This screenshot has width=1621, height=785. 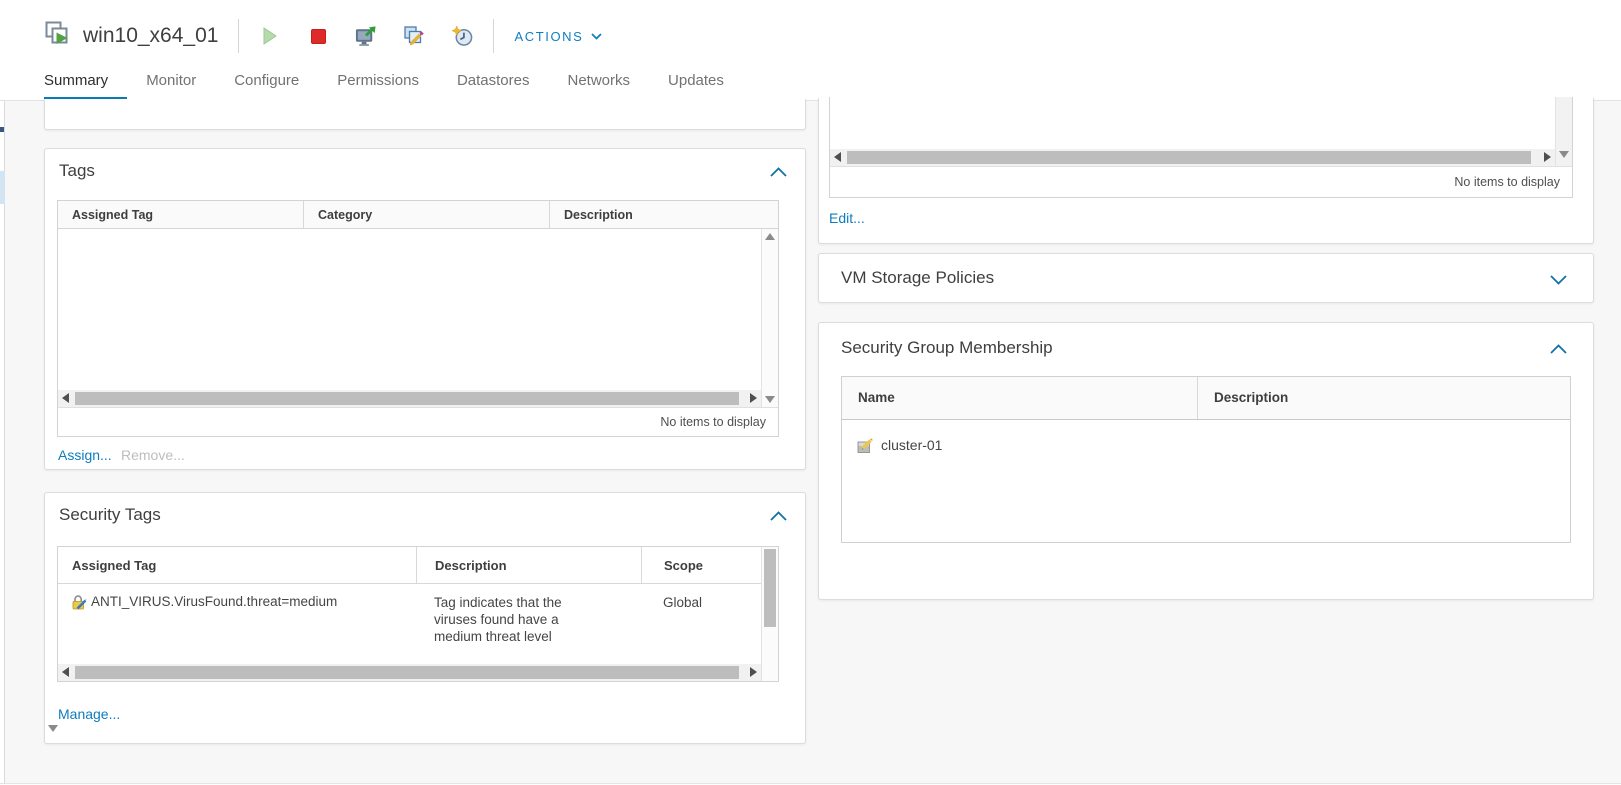 What do you see at coordinates (493, 85) in the screenshot?
I see `tab-datastores: Datastores` at bounding box center [493, 85].